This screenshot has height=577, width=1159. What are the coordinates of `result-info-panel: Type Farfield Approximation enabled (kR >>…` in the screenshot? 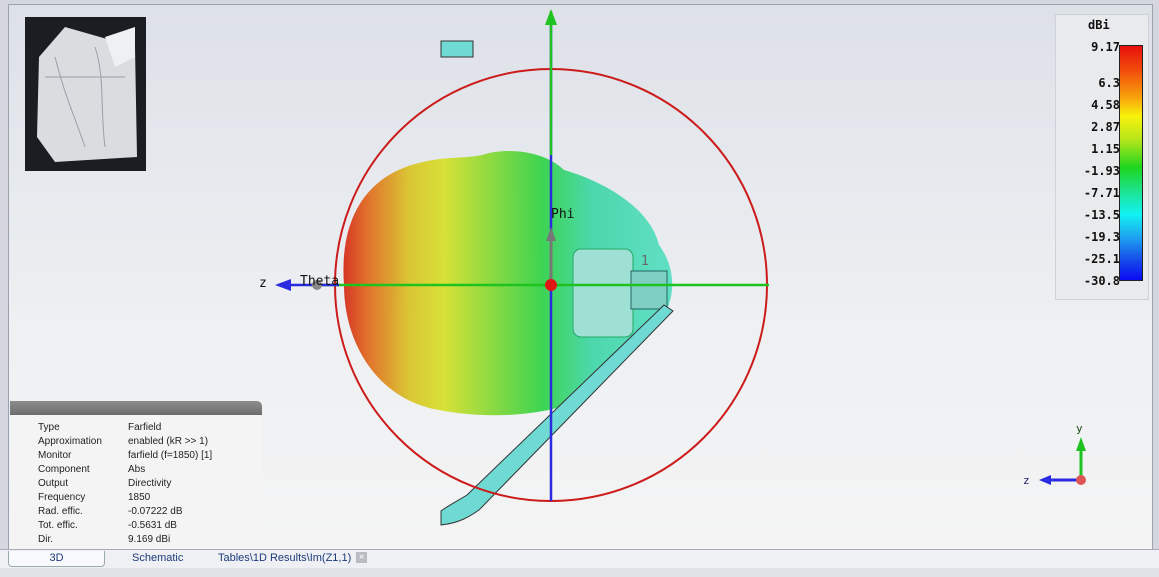 It's located at (136, 474).